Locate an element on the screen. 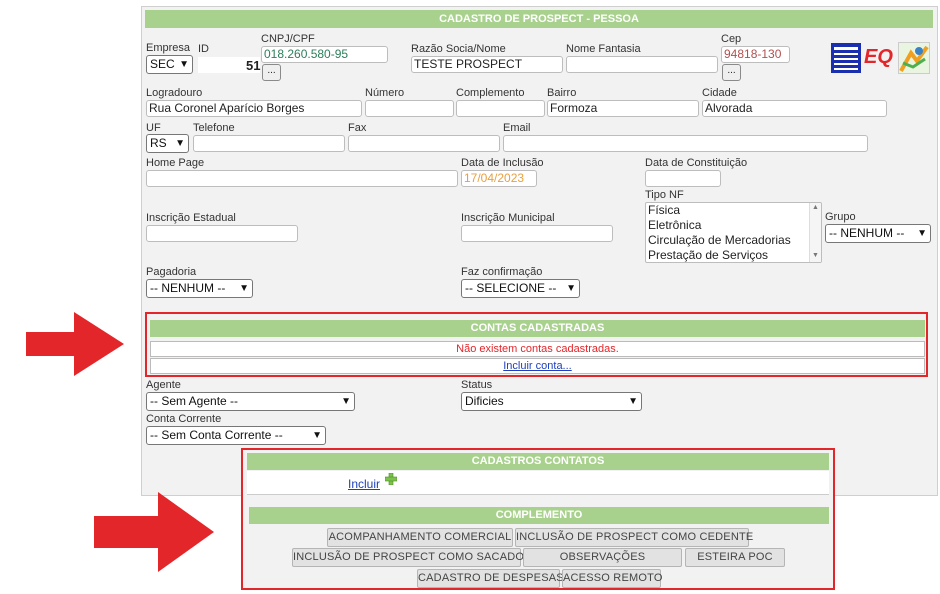  empresa-value: SEC is located at coordinates (162, 64).